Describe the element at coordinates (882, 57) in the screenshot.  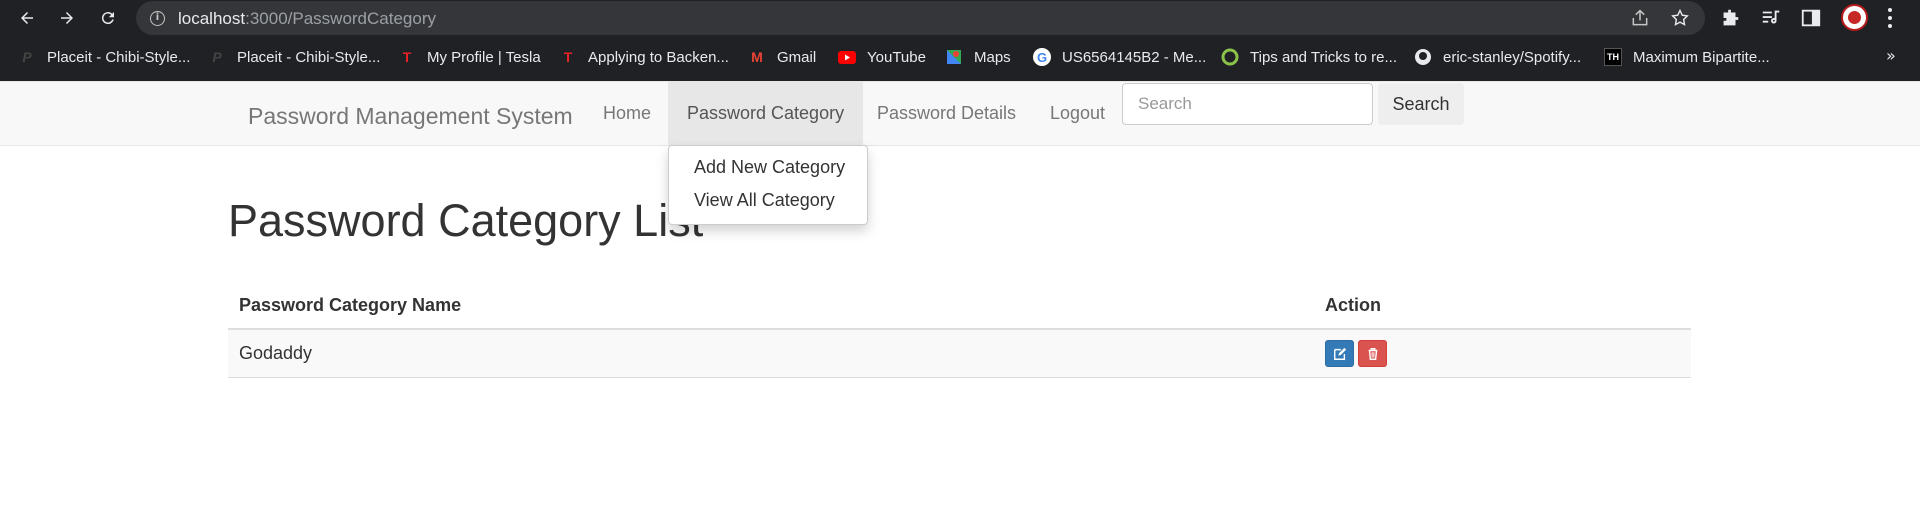
I see `bookmark-item: YouTube` at that location.